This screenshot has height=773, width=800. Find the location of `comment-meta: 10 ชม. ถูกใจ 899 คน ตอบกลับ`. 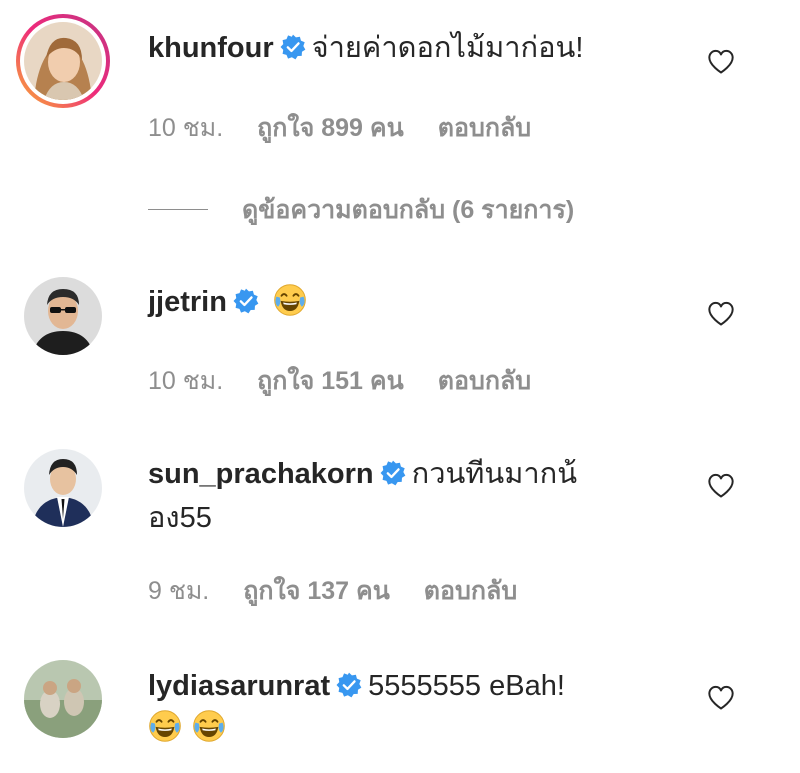

comment-meta: 10 ชม. ถูกใจ 899 คน ตอบกลับ is located at coordinates (356, 128).